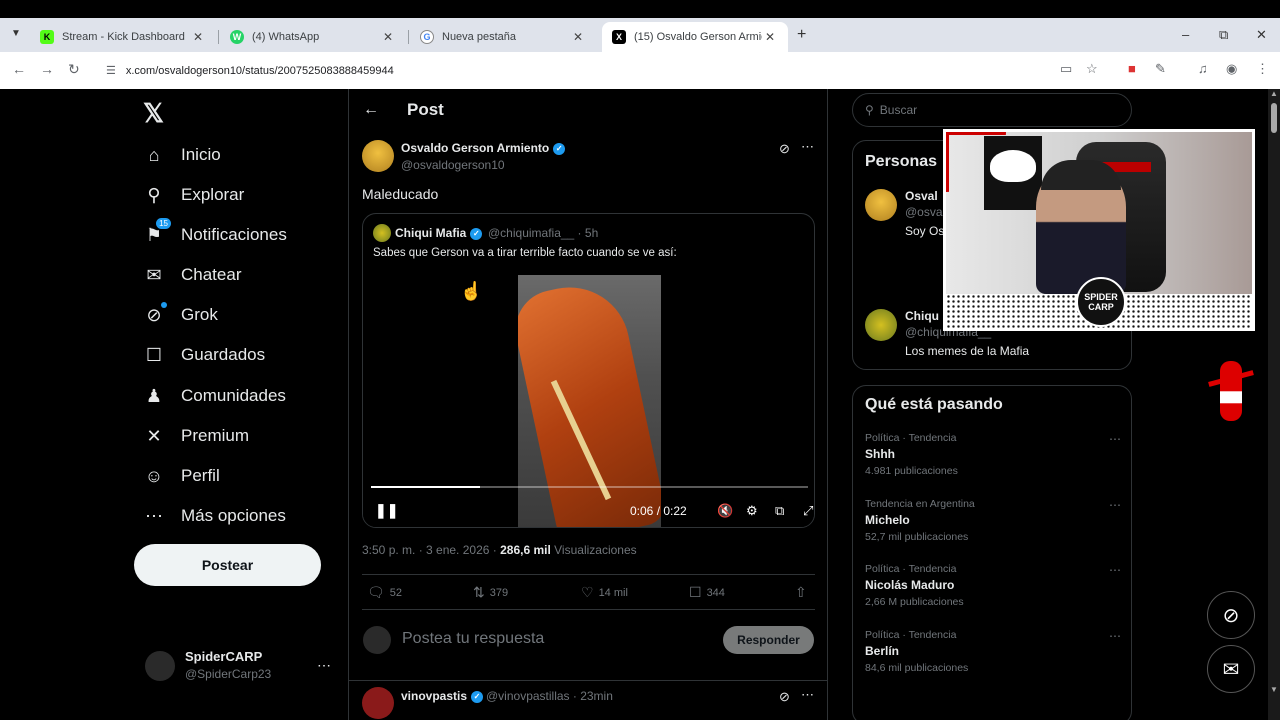  I want to click on menu-icon: ⋮, so click(1262, 69).